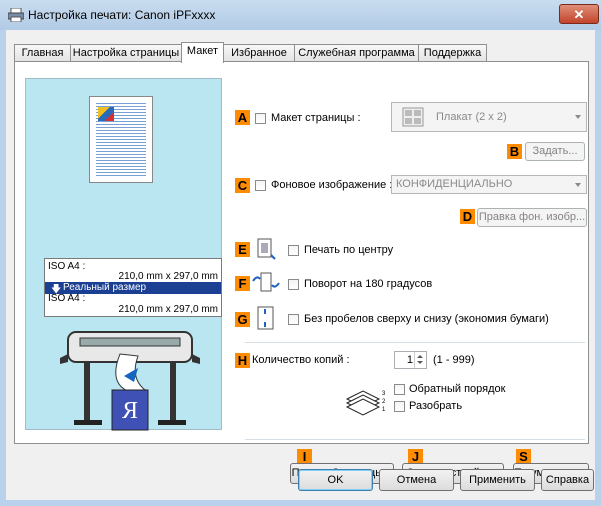 The width and height of the screenshot is (601, 506). I want to click on cancel-button: Отмена, so click(416, 480).